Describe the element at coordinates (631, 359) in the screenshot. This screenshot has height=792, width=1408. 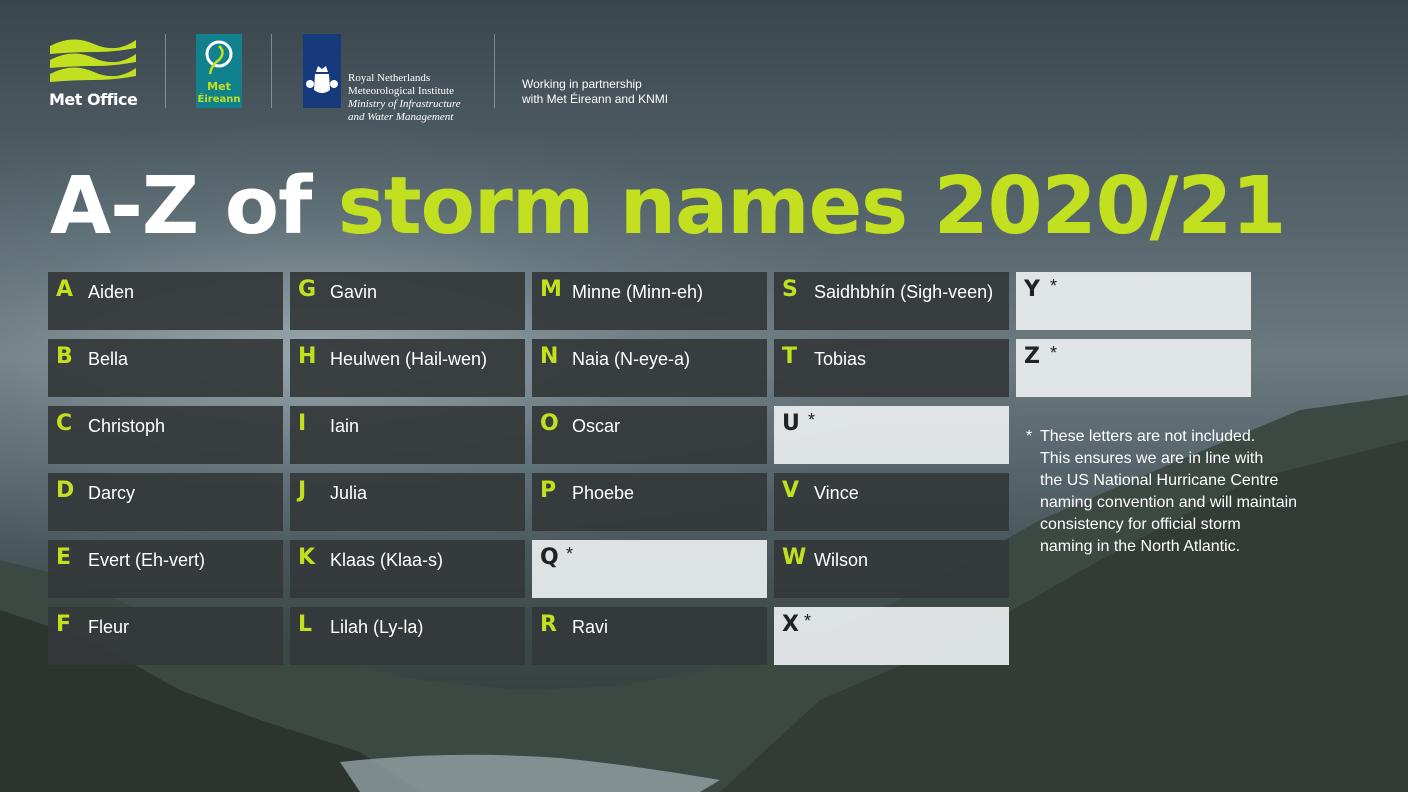
I see `storm-name: Naia (N-eye-a)` at that location.